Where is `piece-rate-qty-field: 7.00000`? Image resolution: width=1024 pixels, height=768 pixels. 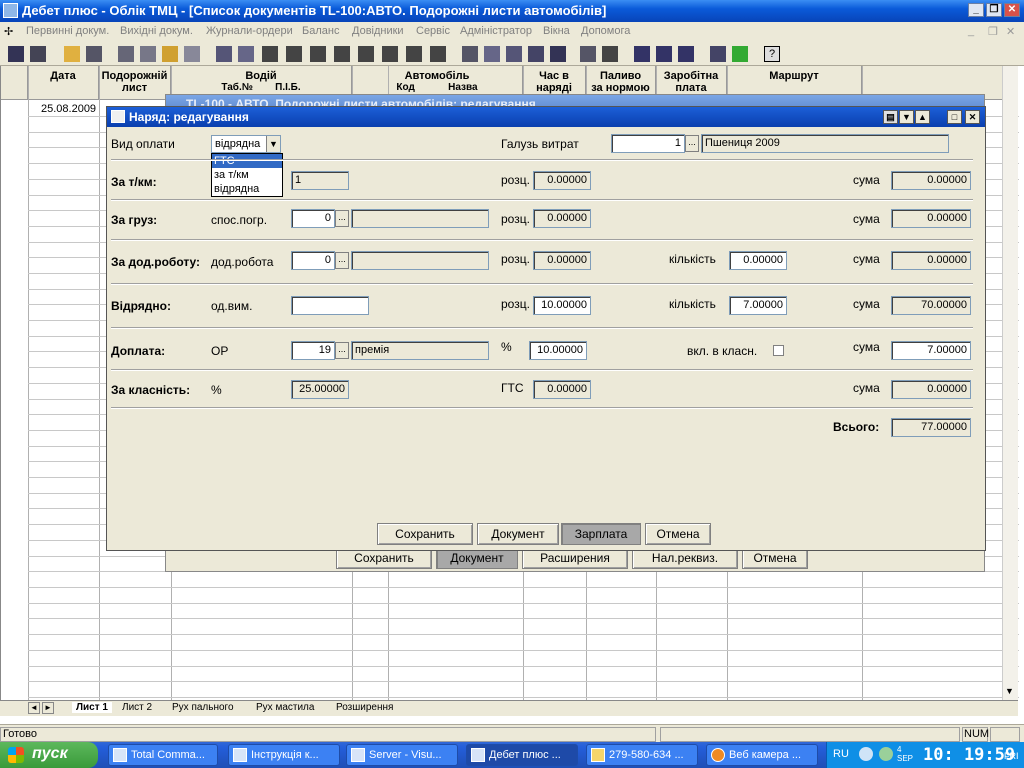 piece-rate-qty-field: 7.00000 is located at coordinates (758, 305).